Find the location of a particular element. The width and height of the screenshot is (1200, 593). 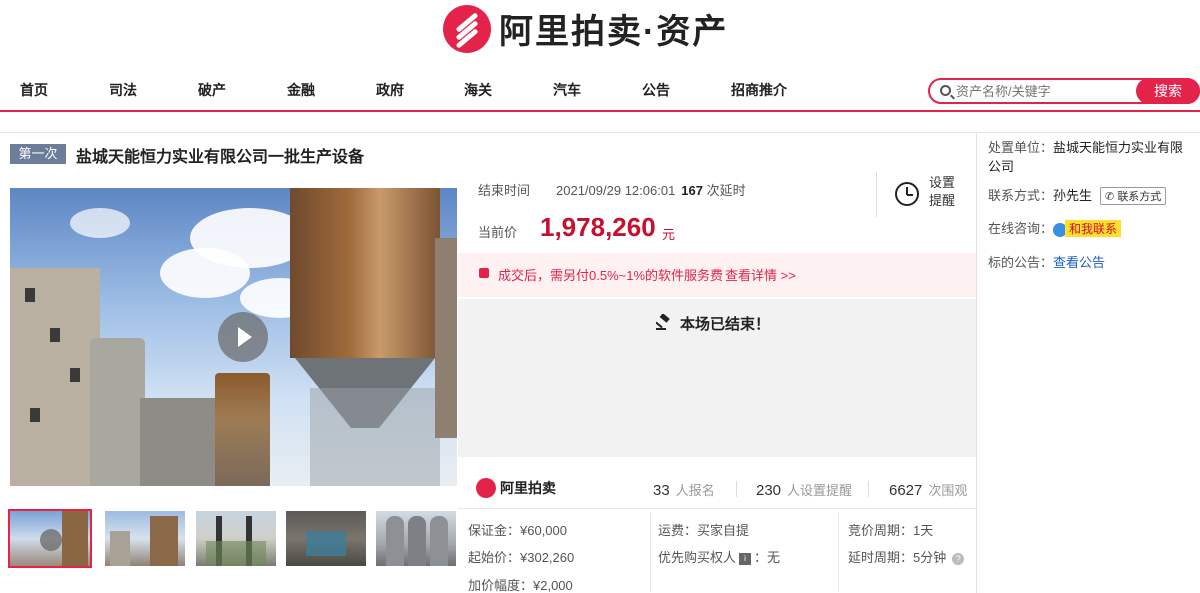

contact-info-button: ✆ 联系方式 is located at coordinates (1133, 196).